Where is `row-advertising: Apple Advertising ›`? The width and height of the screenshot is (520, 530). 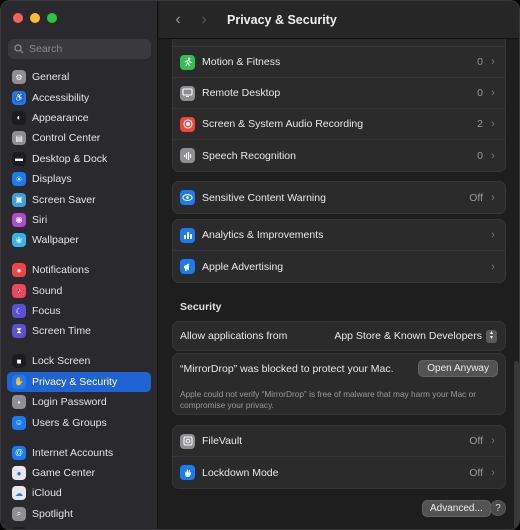
row-advertising: Apple Advertising › is located at coordinates (339, 266).